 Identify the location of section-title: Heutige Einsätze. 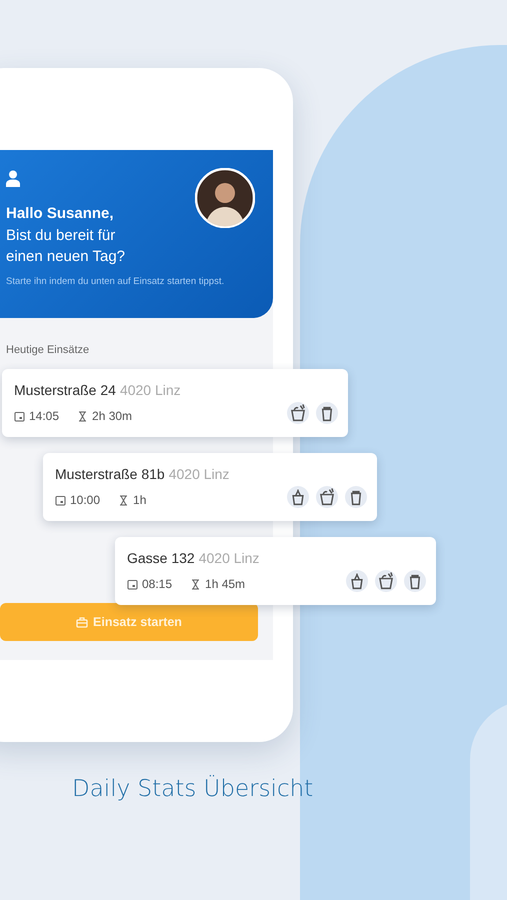
(47, 349).